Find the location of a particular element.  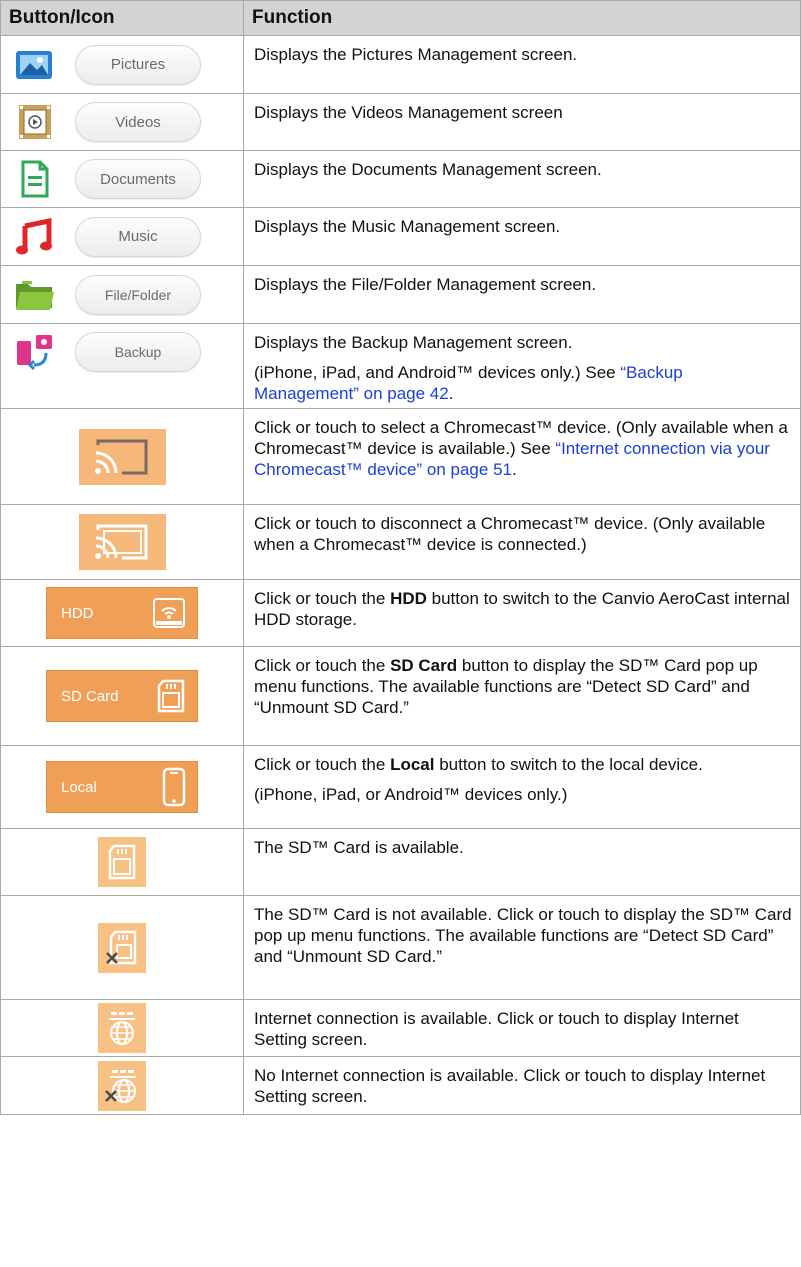

pictures-button: Pictures is located at coordinates (138, 64).